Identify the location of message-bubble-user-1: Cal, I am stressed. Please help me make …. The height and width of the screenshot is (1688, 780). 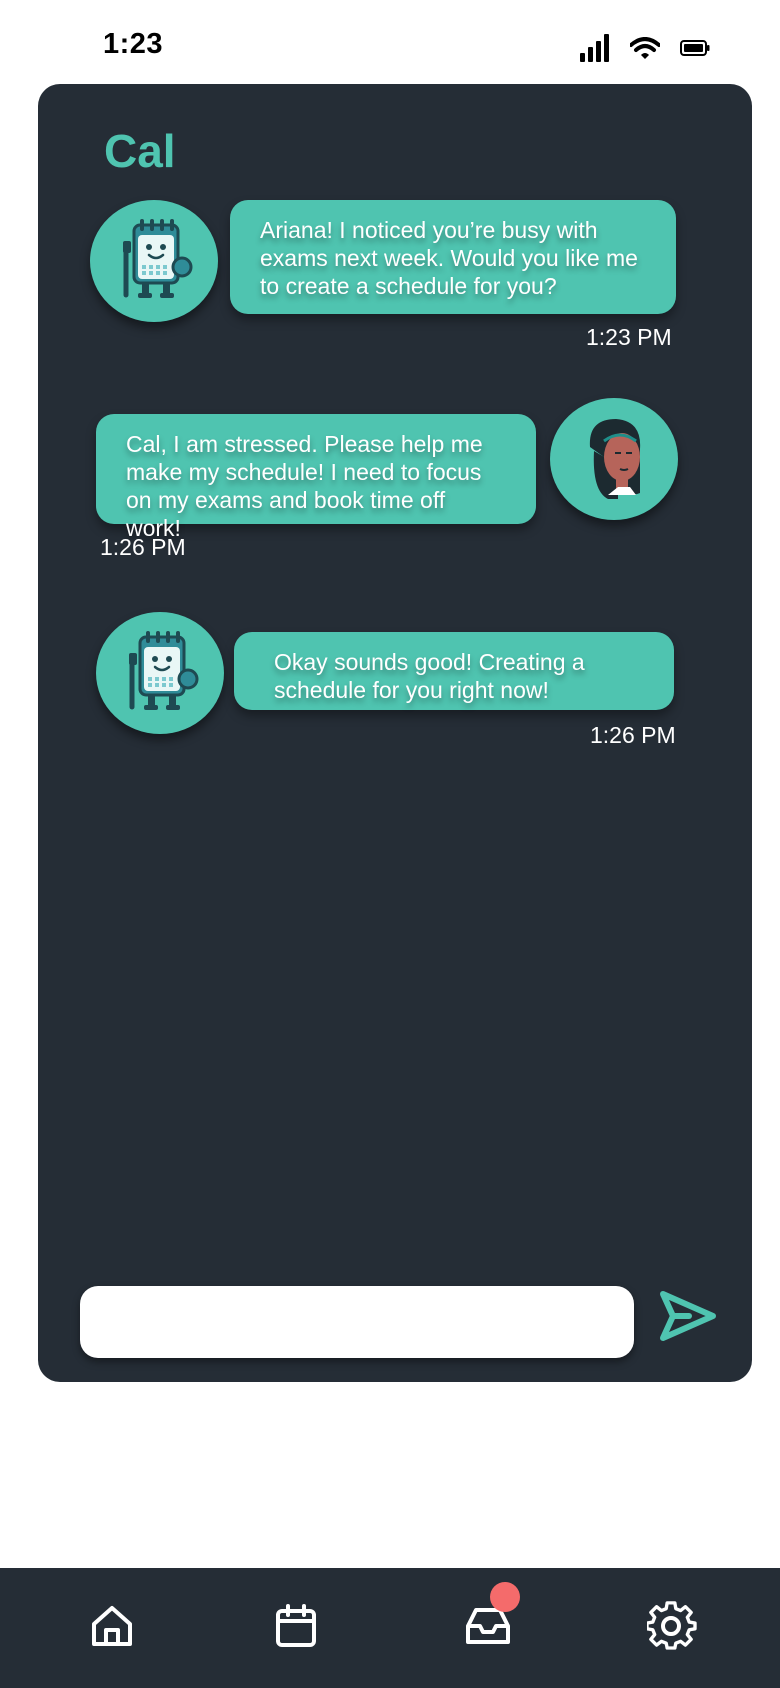
(316, 477).